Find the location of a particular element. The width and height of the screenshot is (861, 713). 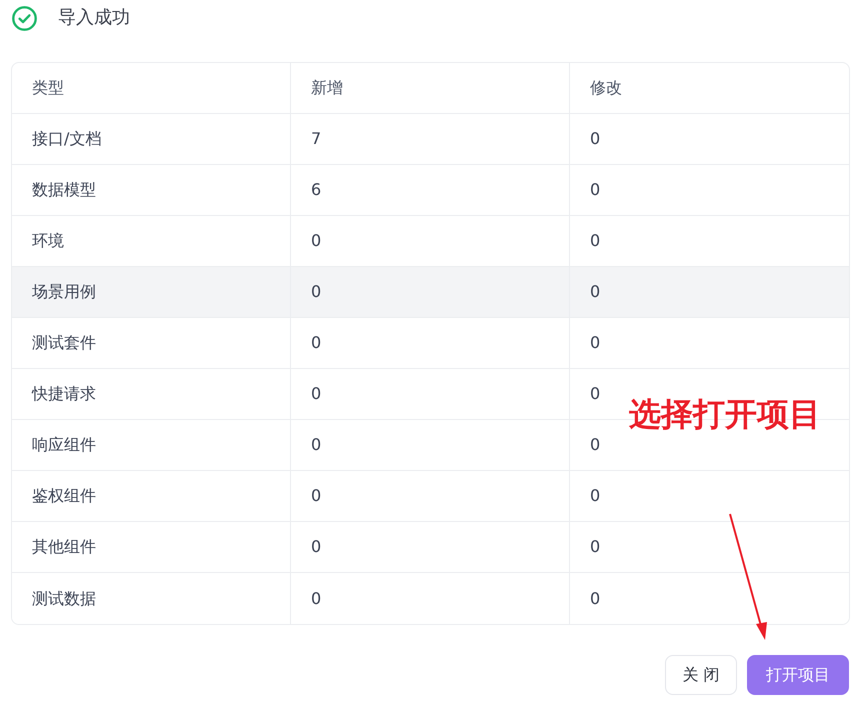

success-check-icon is located at coordinates (24, 18).